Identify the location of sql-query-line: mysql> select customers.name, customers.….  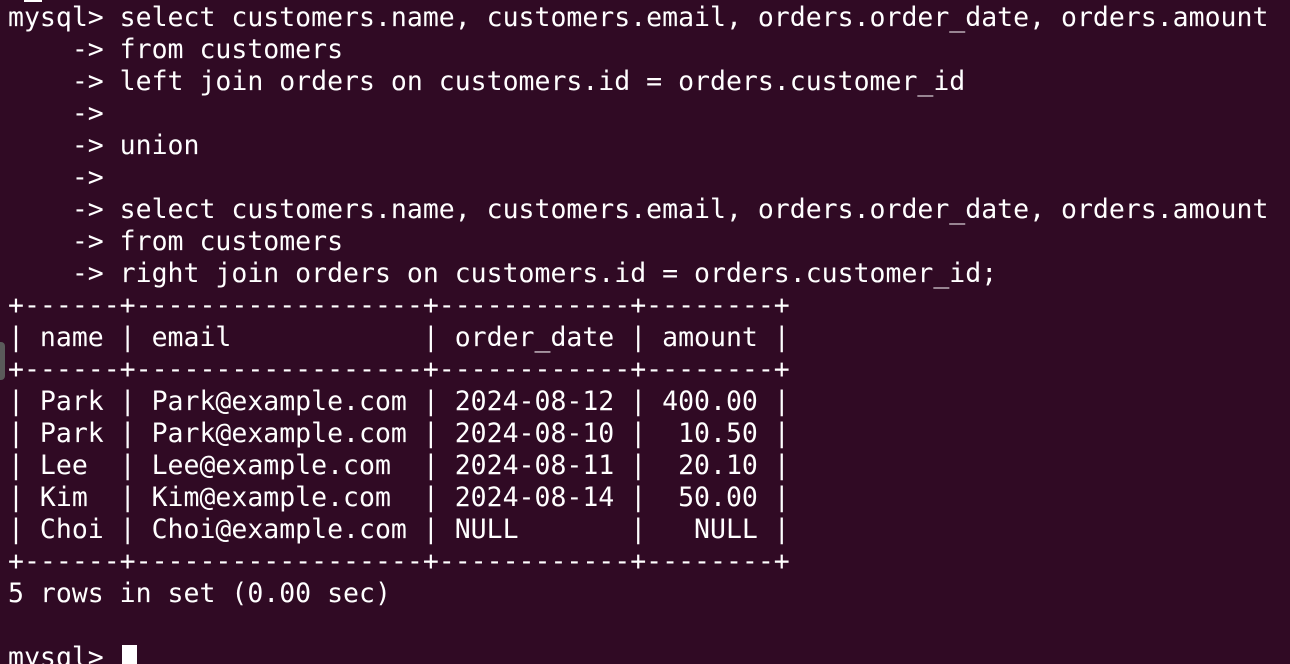
(638, 17).